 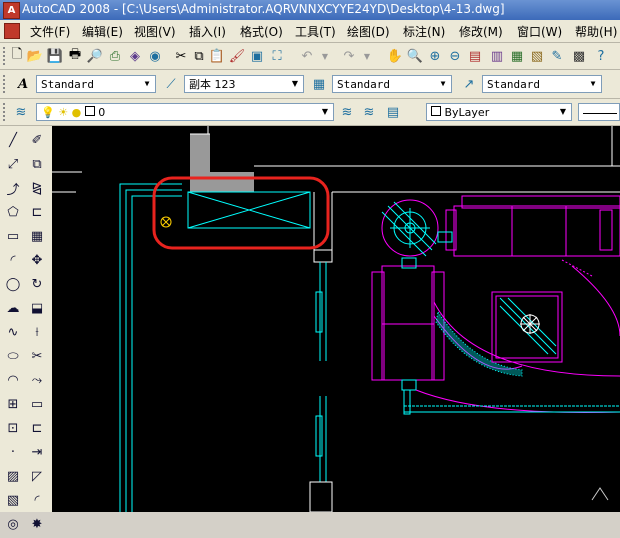 I want to click on save-icon: 💾, so click(x=55, y=56).